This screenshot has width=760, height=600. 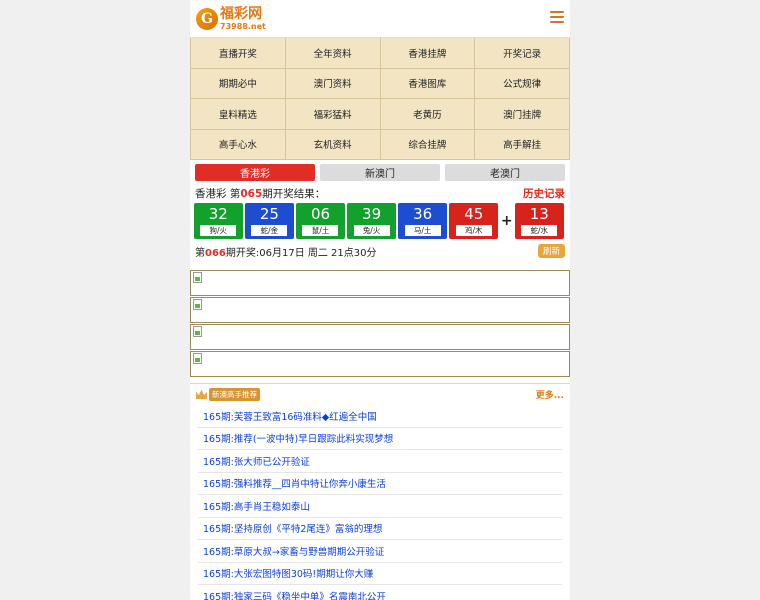 I want to click on result-issue: 065, so click(x=251, y=193).